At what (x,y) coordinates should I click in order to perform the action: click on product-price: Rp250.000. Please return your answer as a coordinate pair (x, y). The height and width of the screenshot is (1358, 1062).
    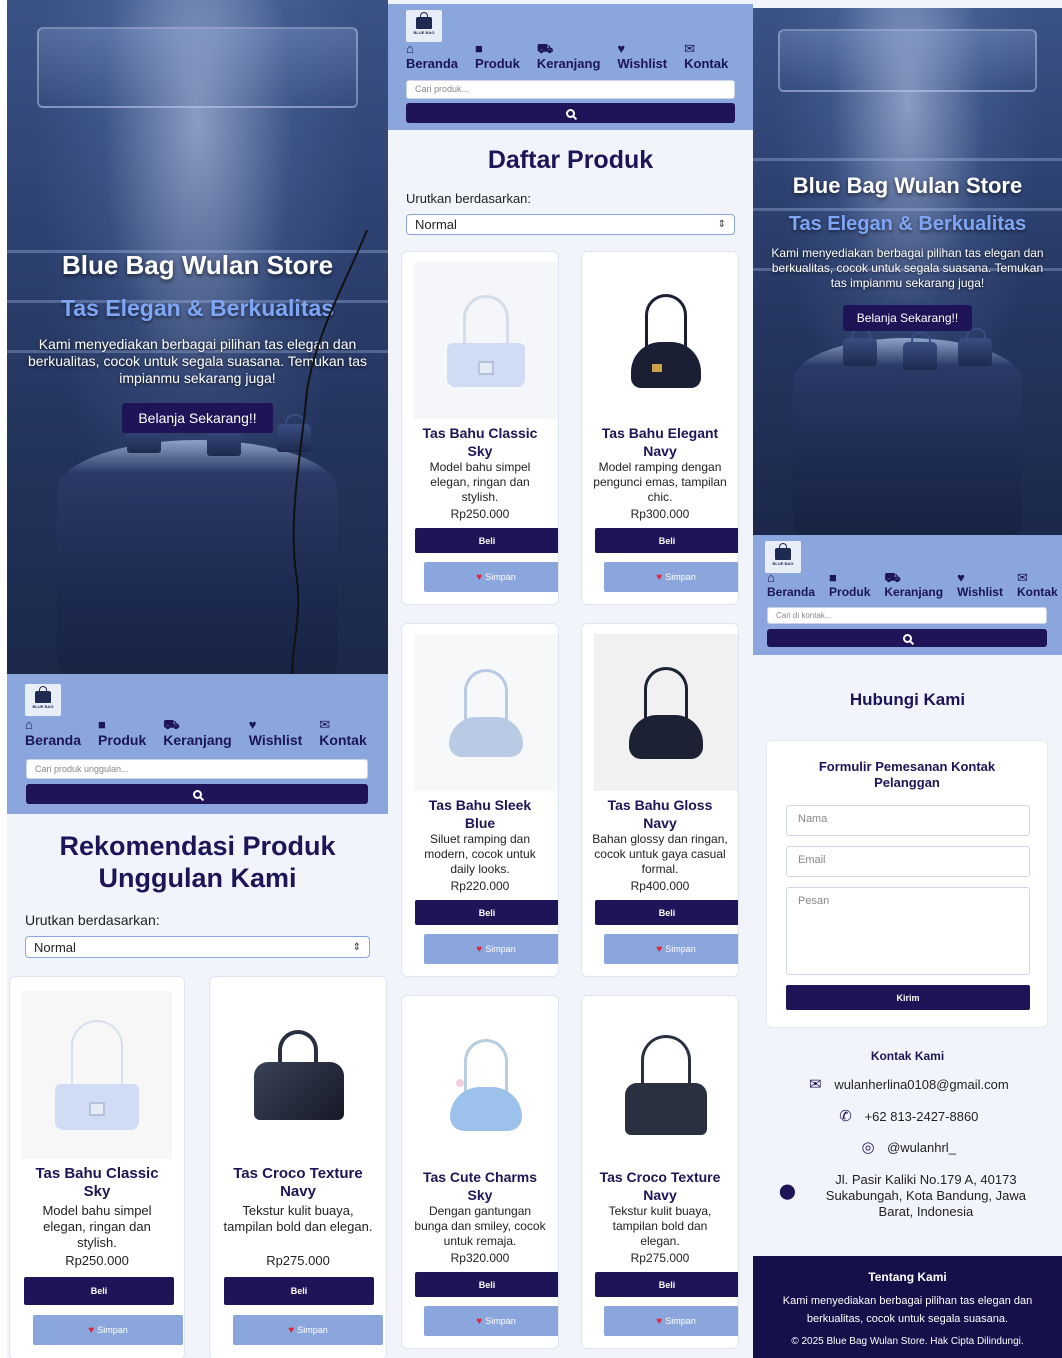
    Looking at the image, I should click on (97, 1260).